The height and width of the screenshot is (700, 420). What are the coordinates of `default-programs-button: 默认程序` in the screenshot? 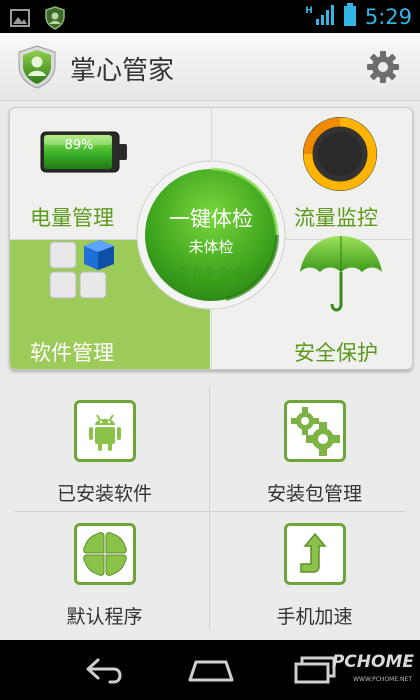 It's located at (104, 565).